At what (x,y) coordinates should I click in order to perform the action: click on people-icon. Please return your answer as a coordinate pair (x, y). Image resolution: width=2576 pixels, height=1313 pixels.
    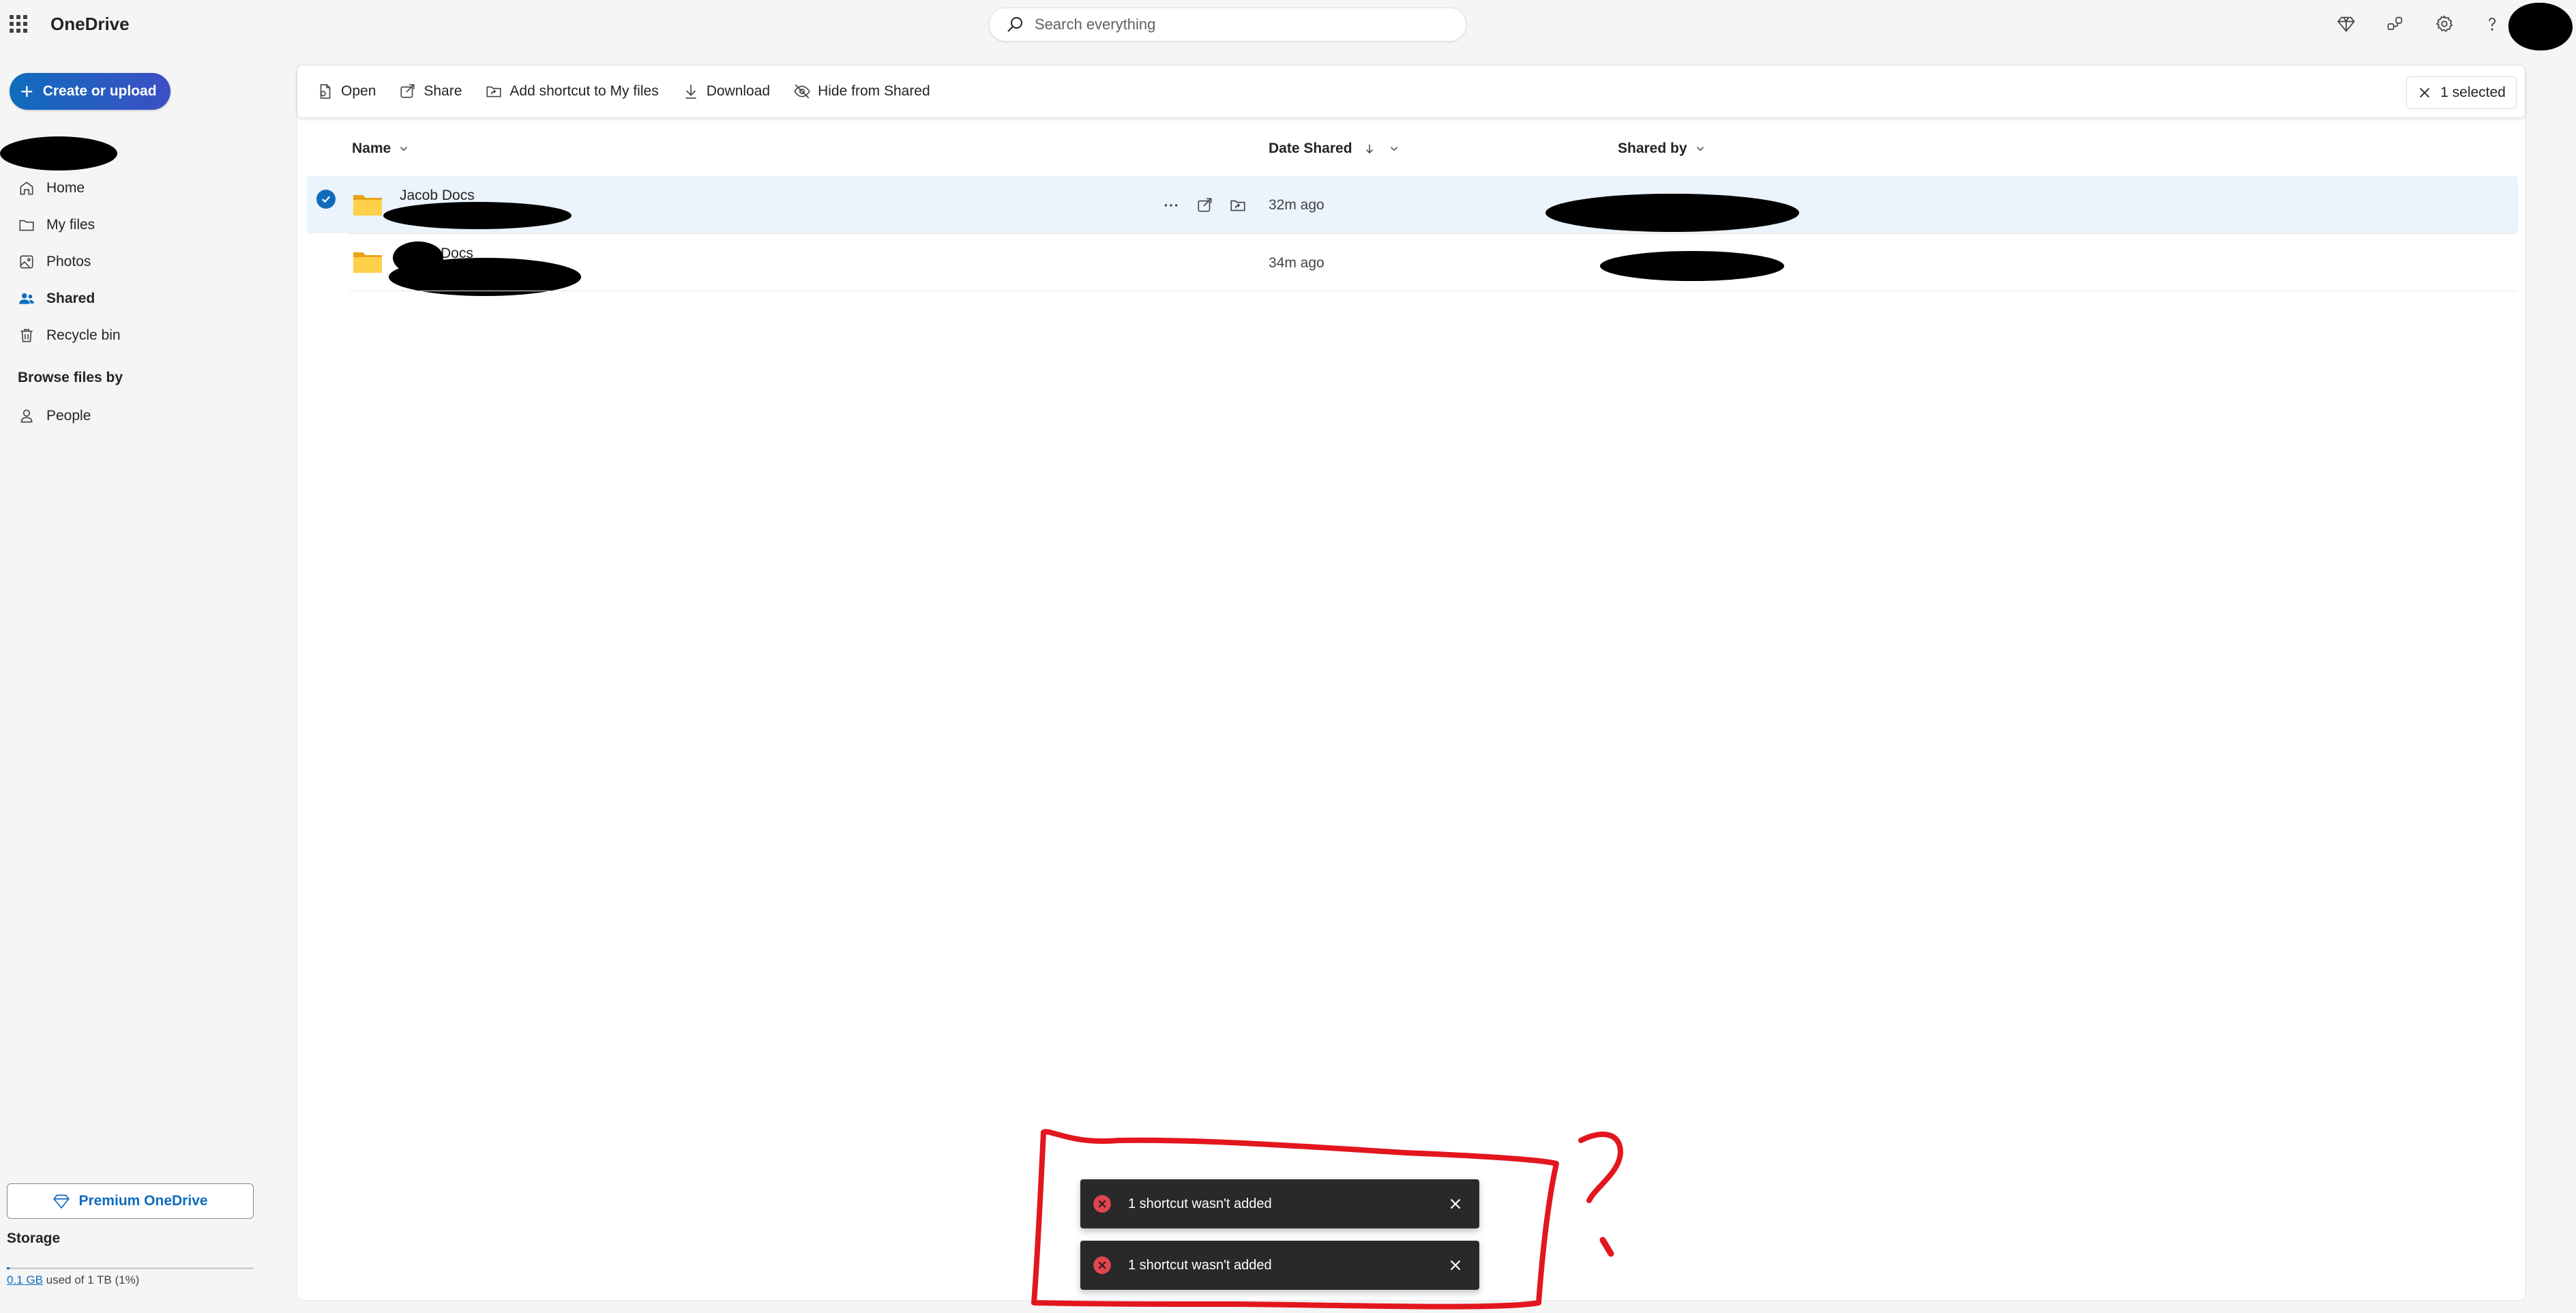
    Looking at the image, I should click on (26, 298).